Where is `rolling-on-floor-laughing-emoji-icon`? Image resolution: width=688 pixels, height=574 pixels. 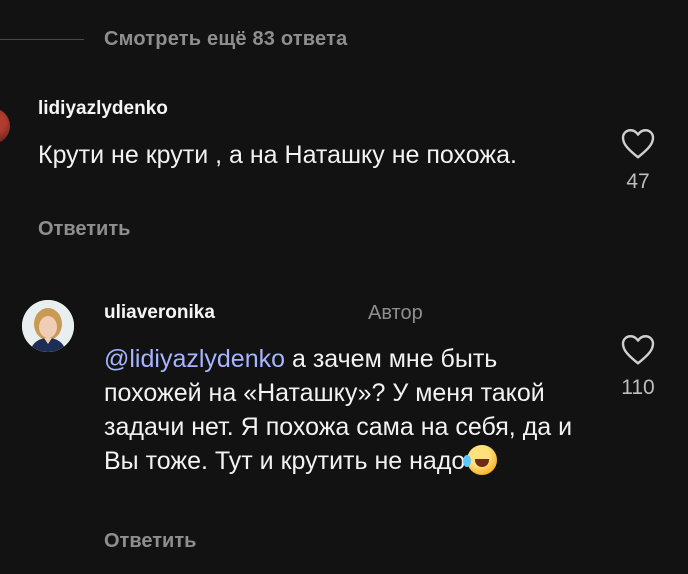
rolling-on-floor-laughing-emoji-icon is located at coordinates (480, 460).